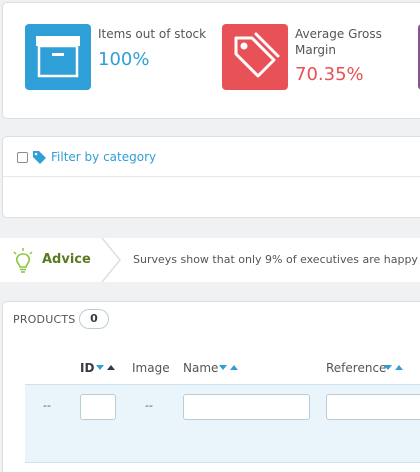  What do you see at coordinates (111, 260) in the screenshot?
I see `chevron-right-icon` at bounding box center [111, 260].